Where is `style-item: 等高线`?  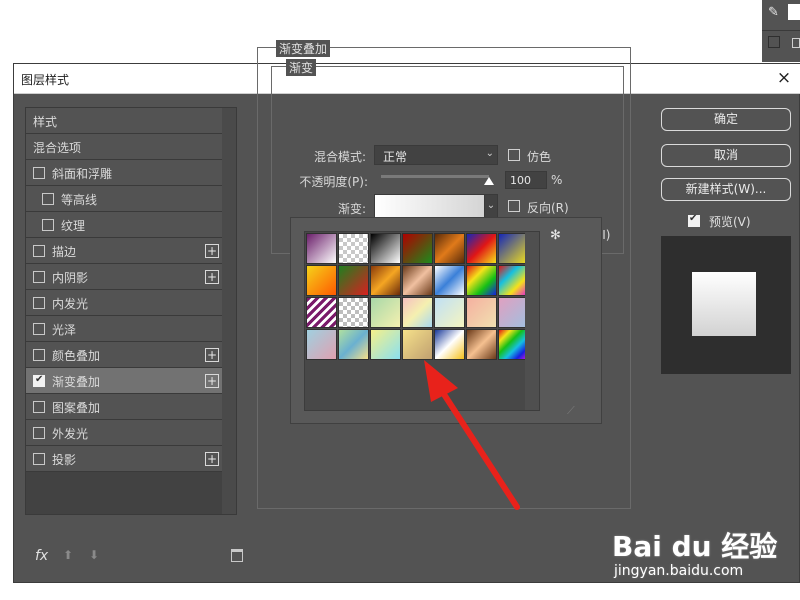 style-item: 等高线 is located at coordinates (124, 199).